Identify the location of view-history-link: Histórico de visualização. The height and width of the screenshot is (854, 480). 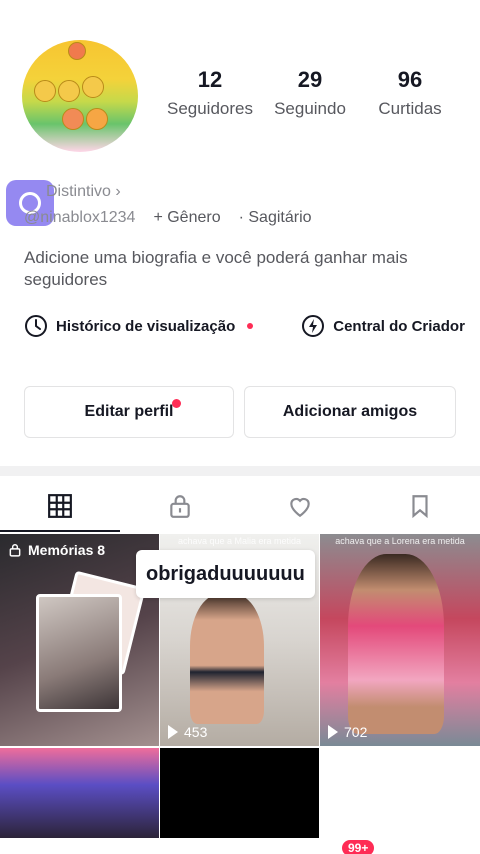
(139, 326).